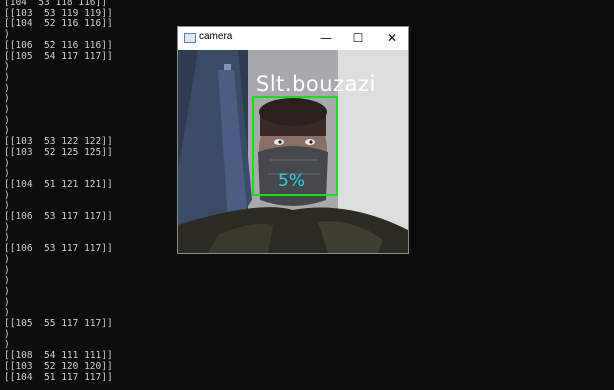 The height and width of the screenshot is (390, 614). I want to click on app-window-icon, so click(190, 38).